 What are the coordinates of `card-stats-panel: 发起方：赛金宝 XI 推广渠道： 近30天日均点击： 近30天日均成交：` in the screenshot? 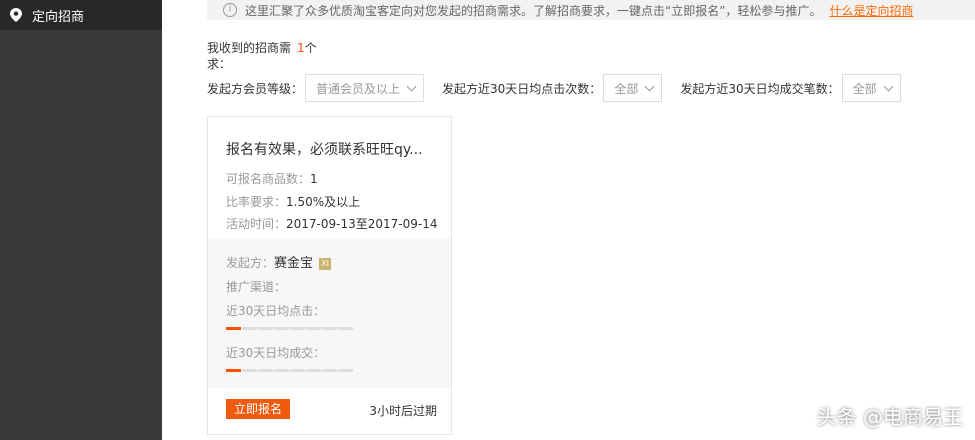 It's located at (329, 313).